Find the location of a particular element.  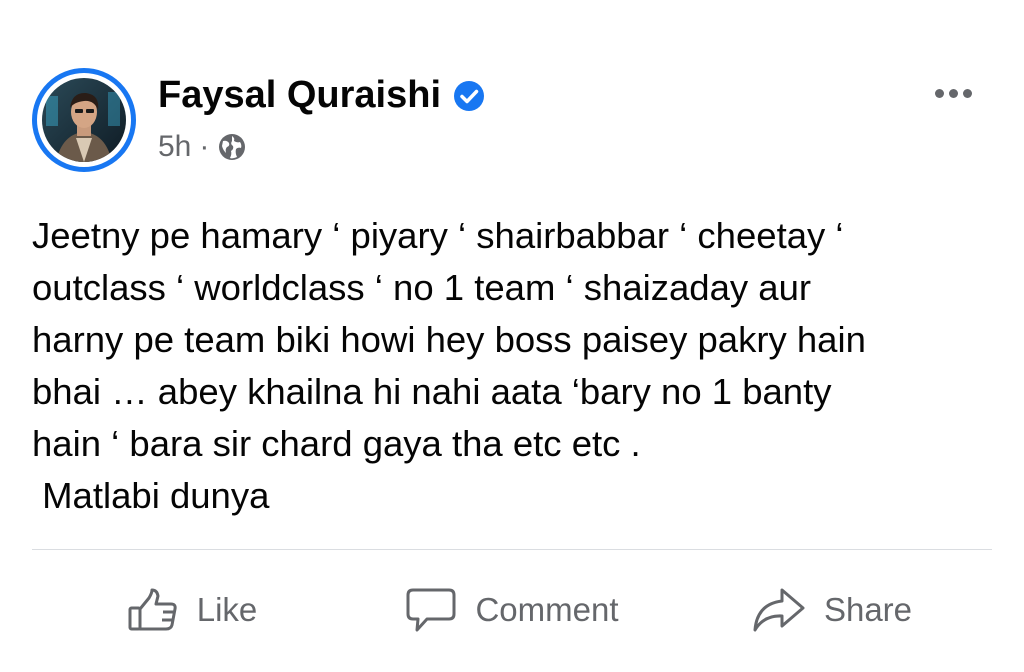

like-button: Like is located at coordinates (192, 610).